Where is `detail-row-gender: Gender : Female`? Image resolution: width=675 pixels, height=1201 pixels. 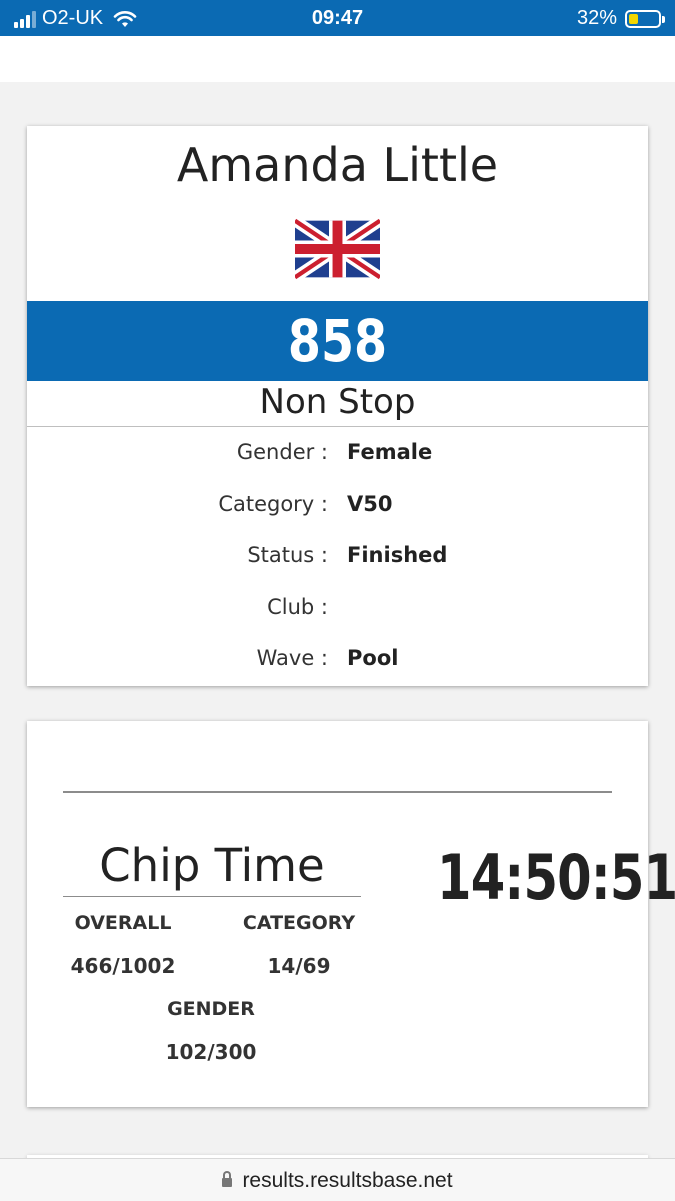 detail-row-gender: Gender : Female is located at coordinates (337, 455).